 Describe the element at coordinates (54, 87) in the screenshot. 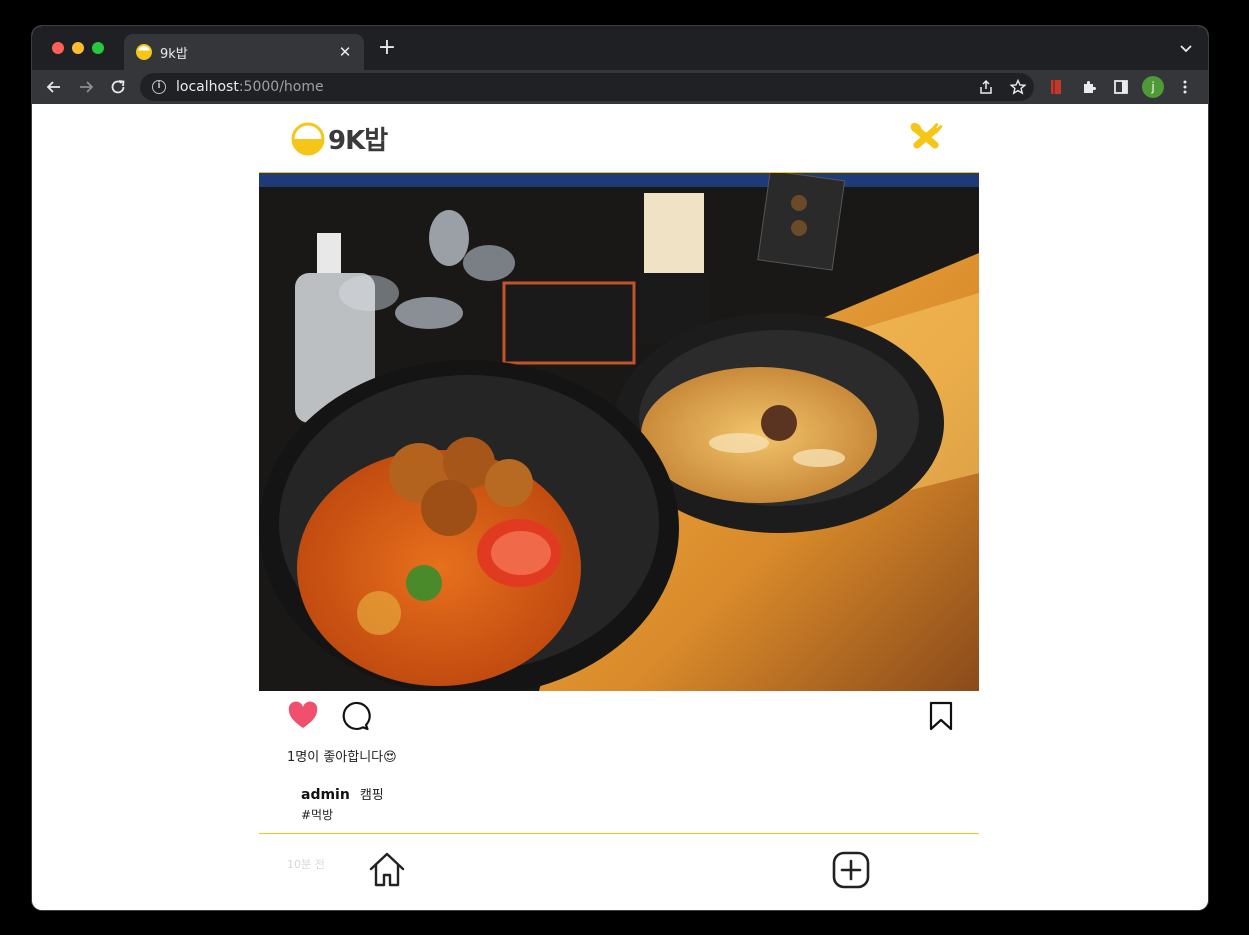

I see `back-arrow-icon` at that location.